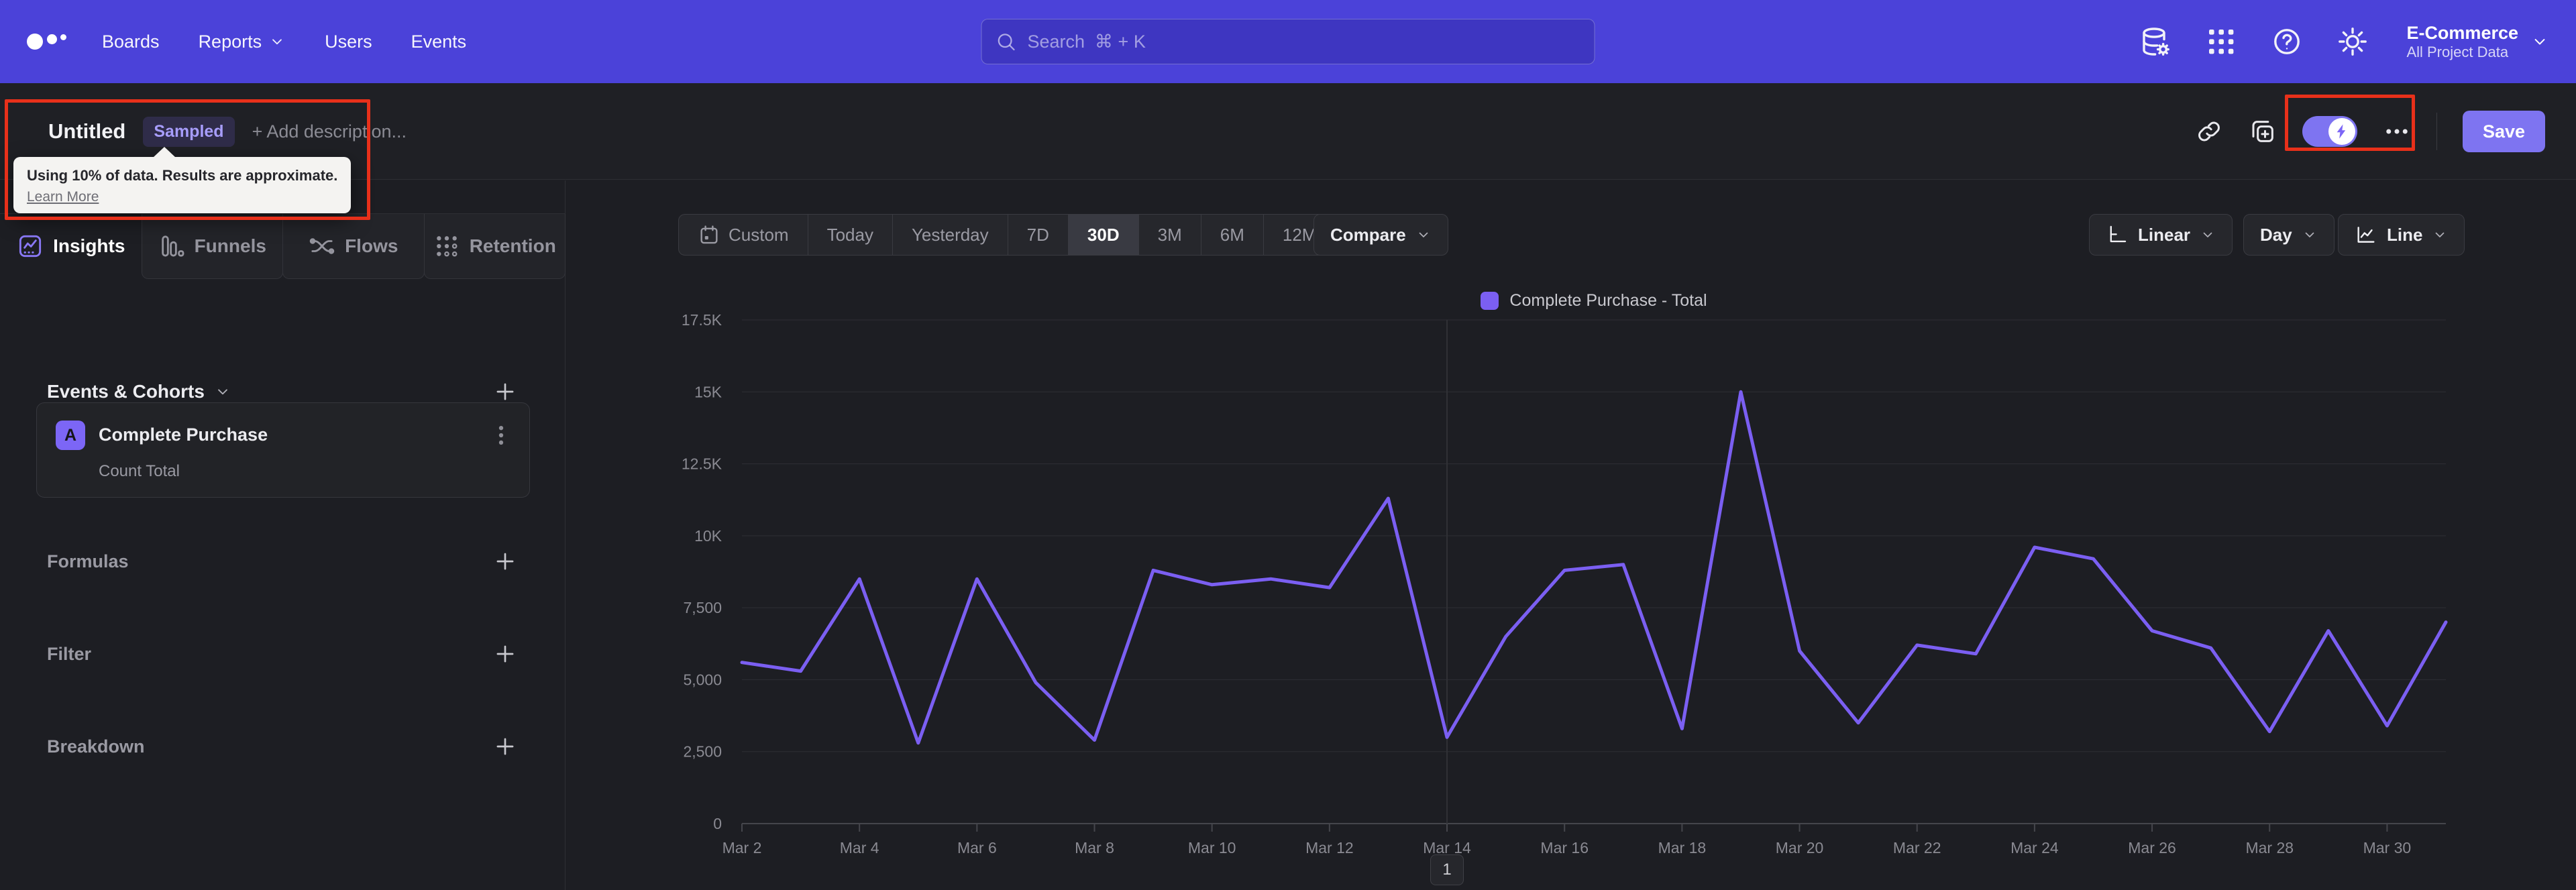 This screenshot has height=890, width=2576. What do you see at coordinates (2457, 52) in the screenshot?
I see `project-scope: All Project Data` at bounding box center [2457, 52].